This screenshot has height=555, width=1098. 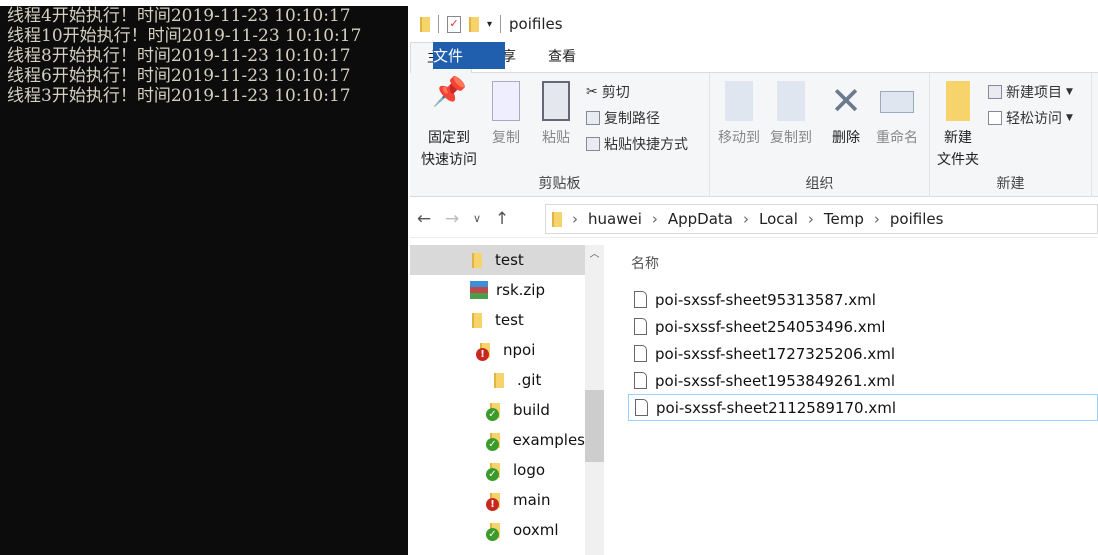 I want to click on move-to-icon, so click(x=739, y=101).